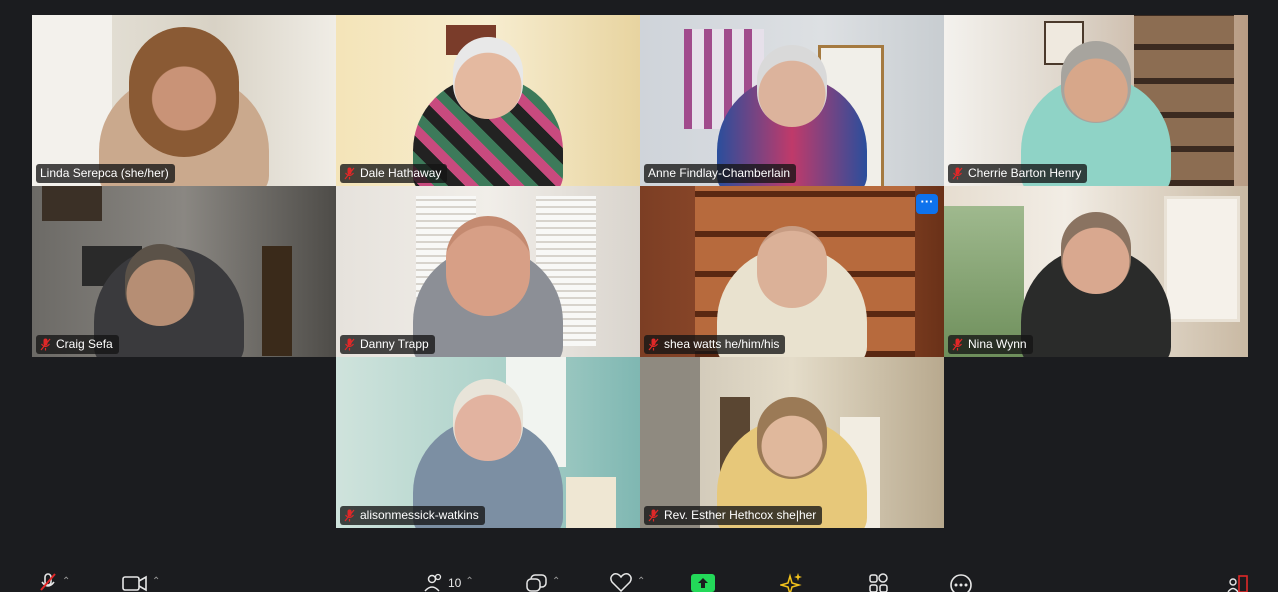 The height and width of the screenshot is (592, 1278). What do you see at coordinates (722, 344) in the screenshot?
I see `participant-name: shea watts he/him/his` at bounding box center [722, 344].